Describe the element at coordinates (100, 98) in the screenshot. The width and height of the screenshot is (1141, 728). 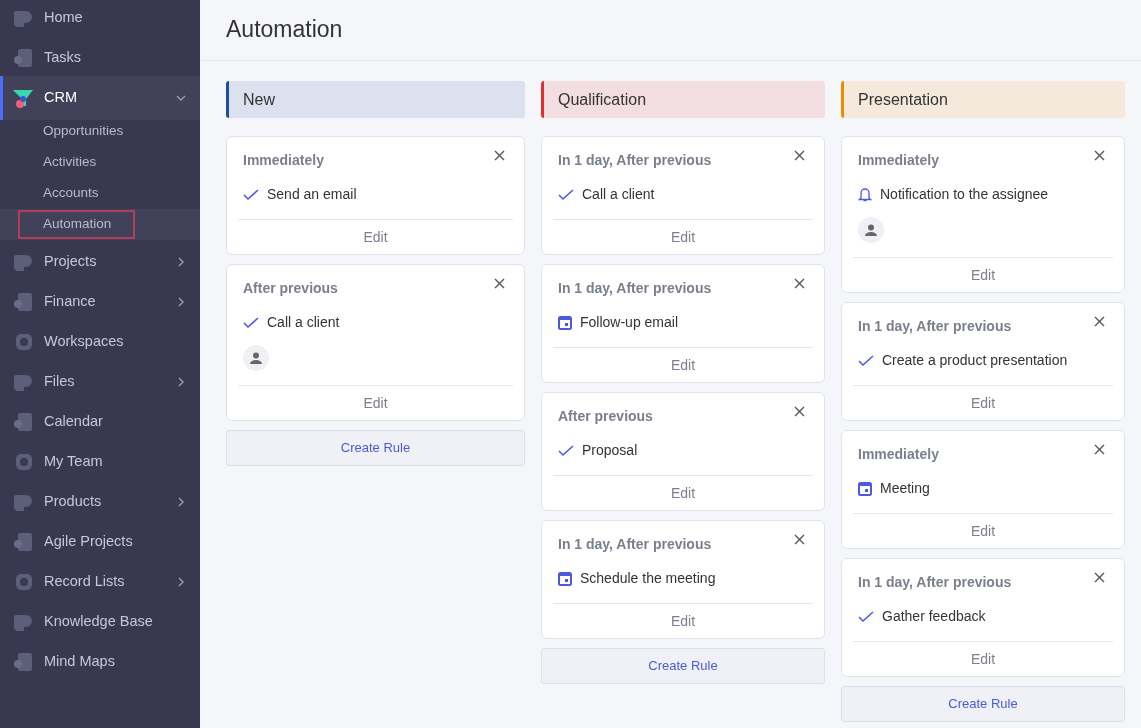
I see `sidebar-item: CRM` at that location.